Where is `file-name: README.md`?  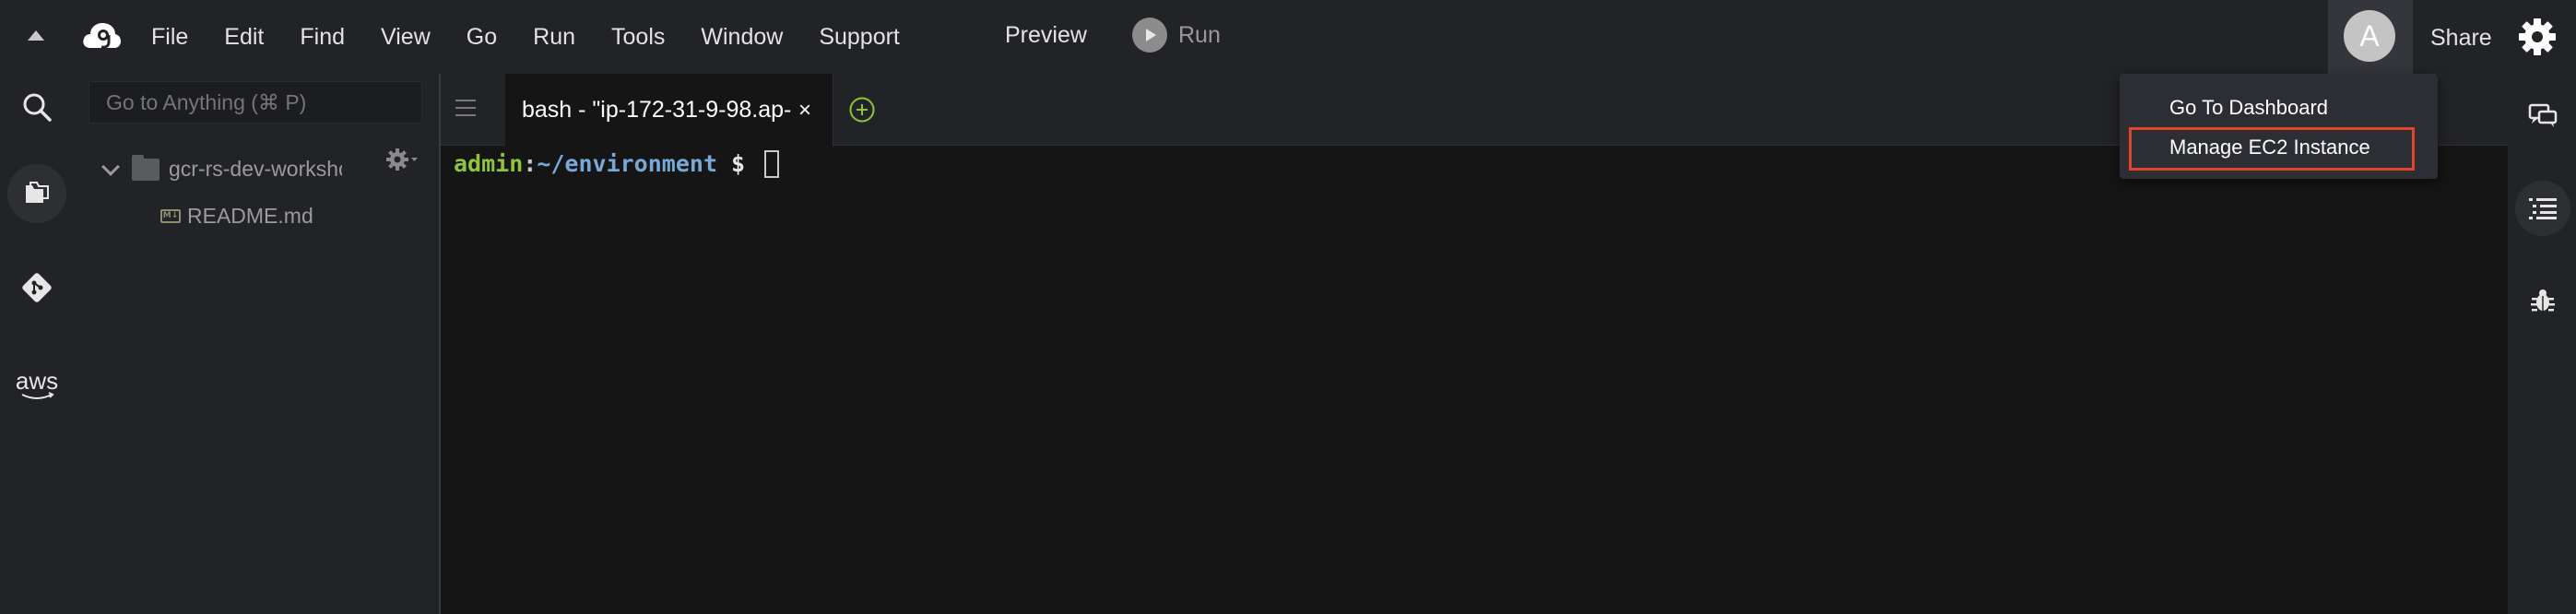 file-name: README.md is located at coordinates (250, 216).